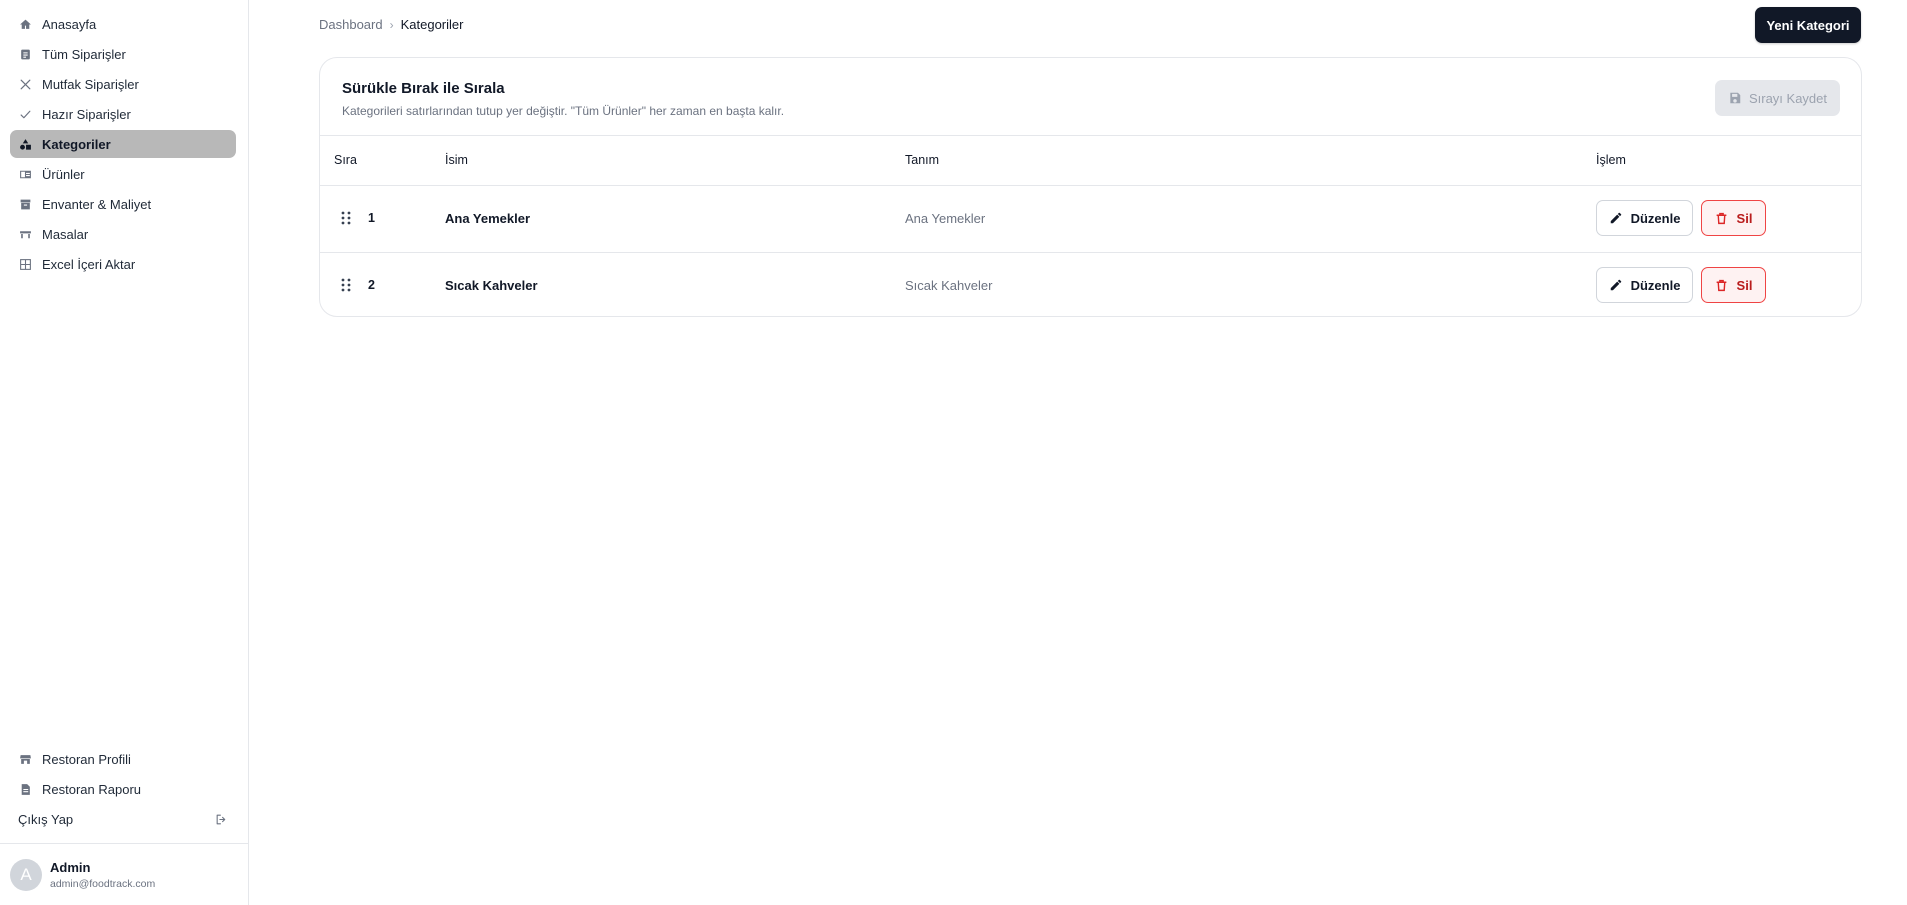 The height and width of the screenshot is (905, 1907). Describe the element at coordinates (351, 24) in the screenshot. I see `breadcrumb-dashboard-link: Dashboard` at that location.